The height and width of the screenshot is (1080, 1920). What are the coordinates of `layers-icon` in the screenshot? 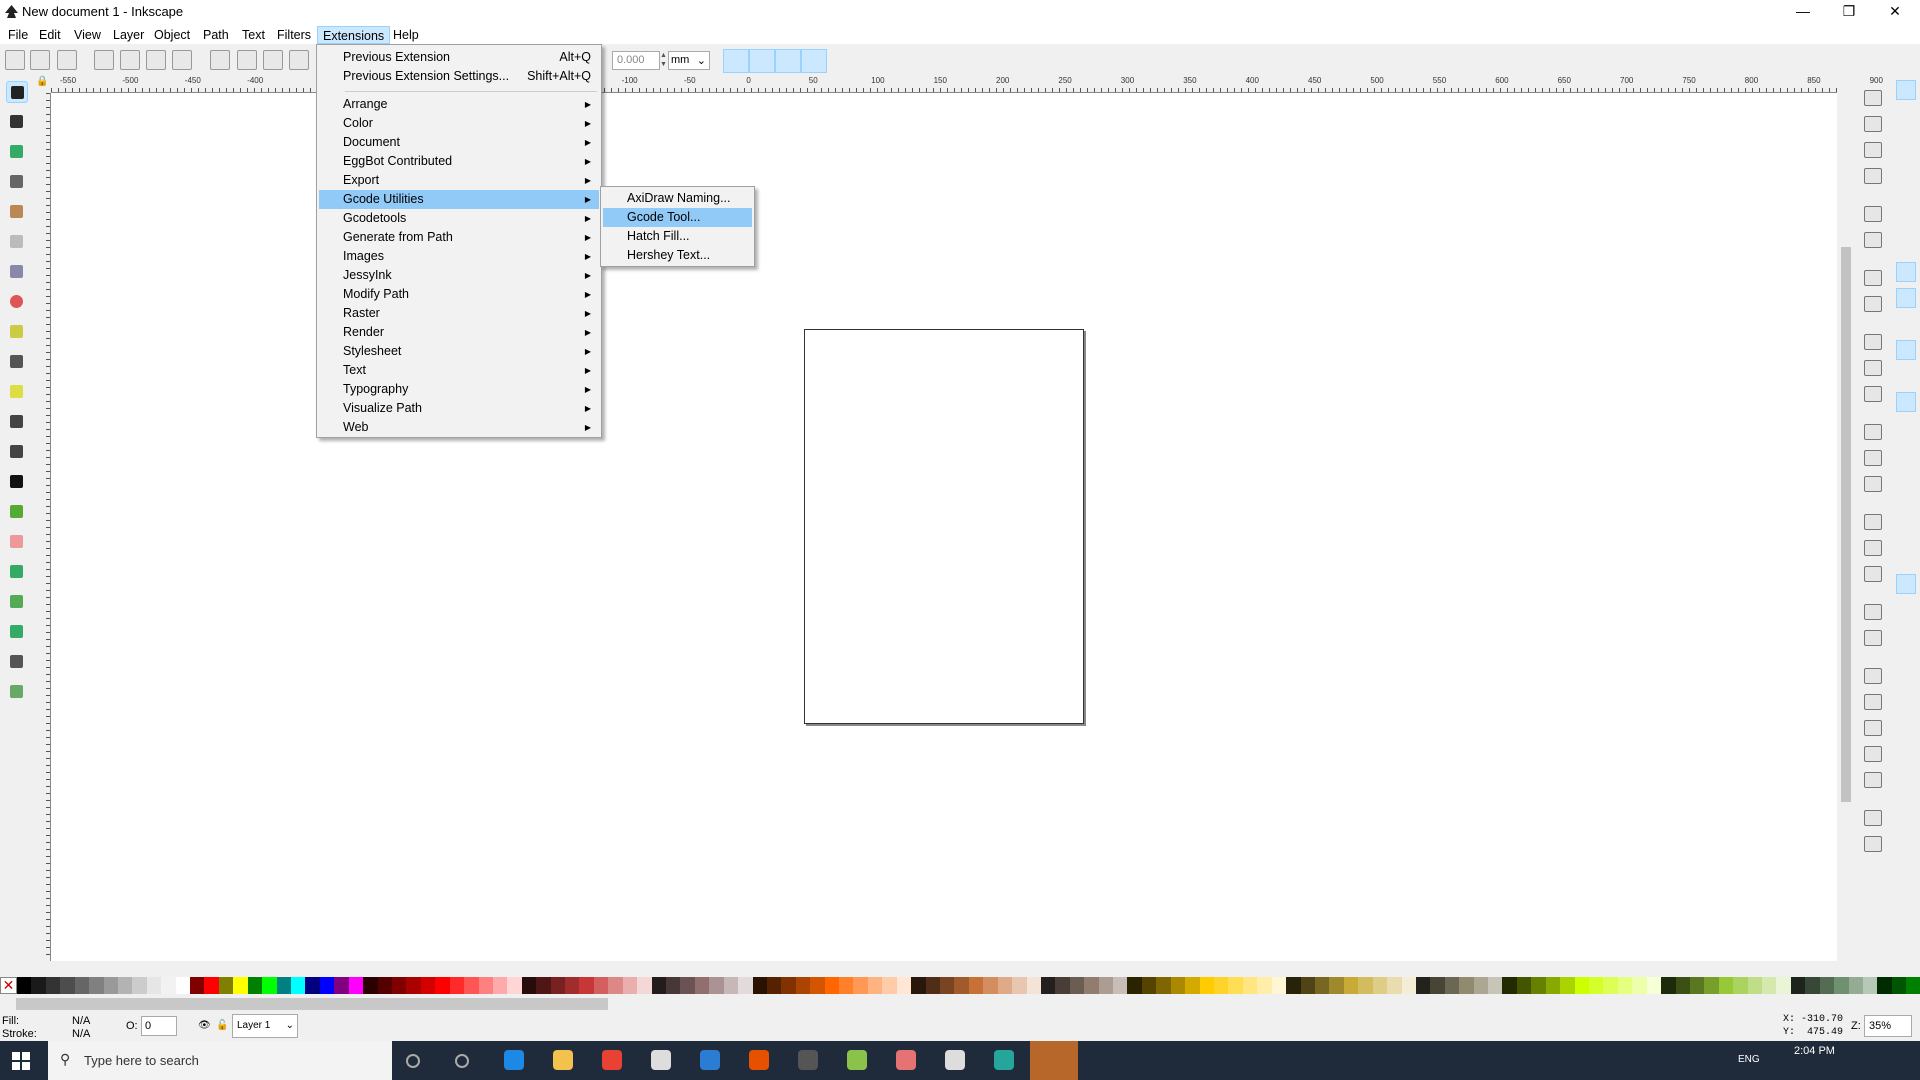 It's located at (1873, 728).